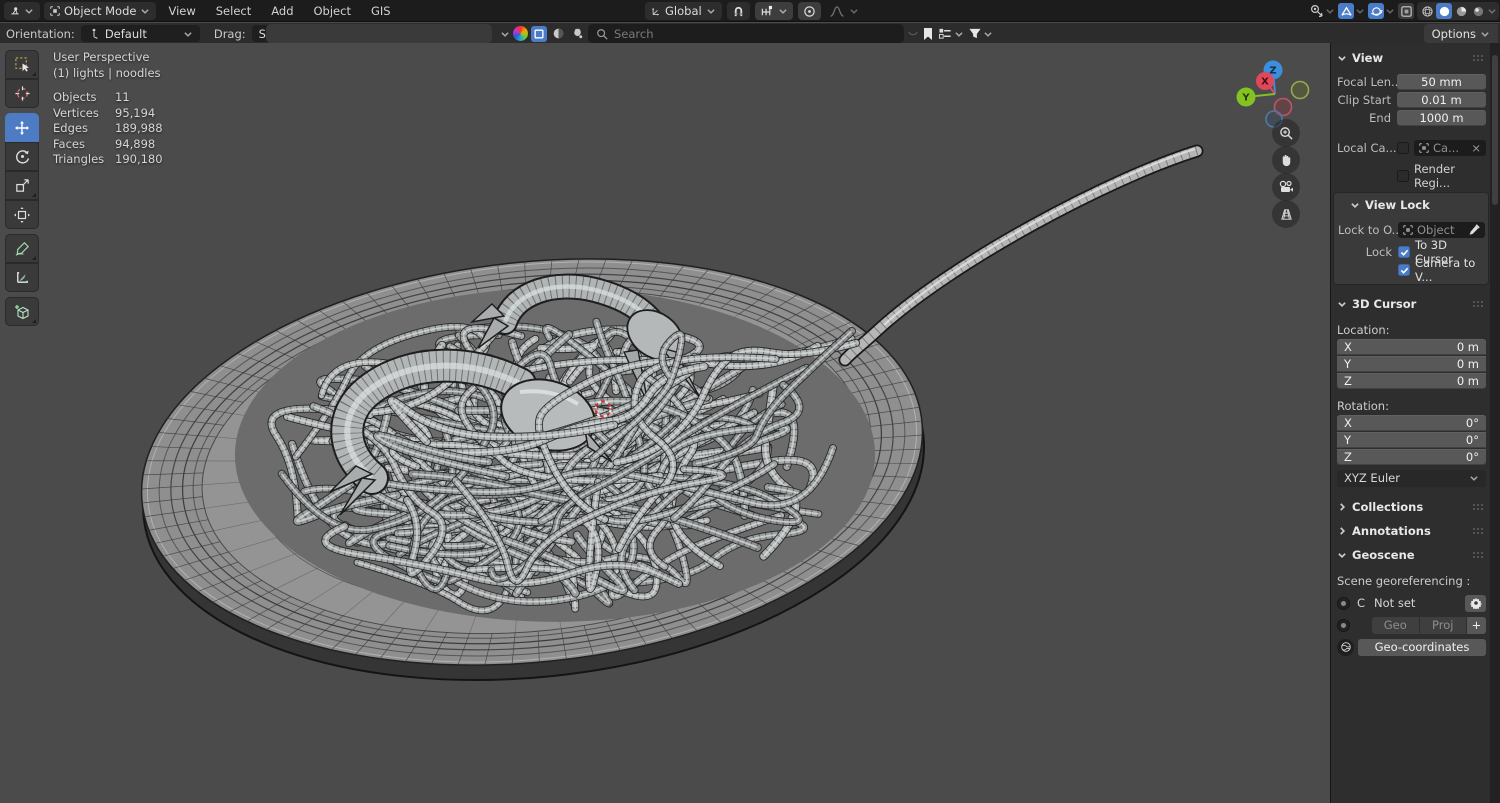  What do you see at coordinates (1411, 603) in the screenshot?
I see `crs-row: C Not set` at bounding box center [1411, 603].